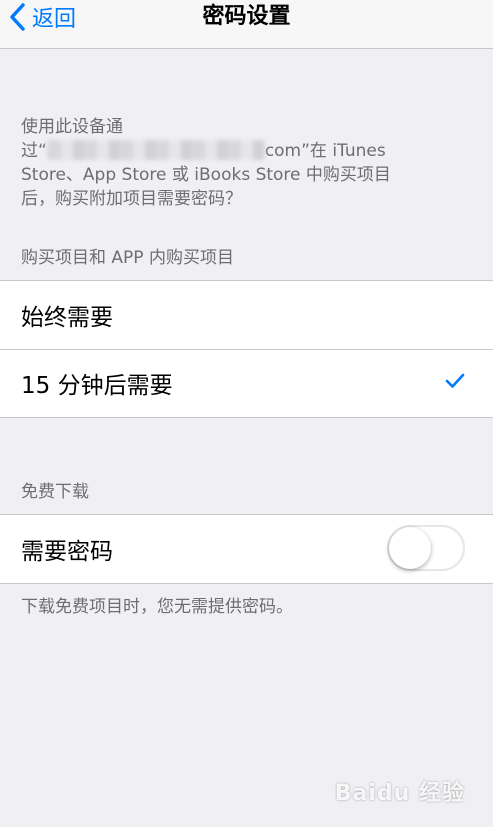  Describe the element at coordinates (206, 175) in the screenshot. I see `description-line-3: Store、App Store 或 iBooks Store 中购买项目` at that location.